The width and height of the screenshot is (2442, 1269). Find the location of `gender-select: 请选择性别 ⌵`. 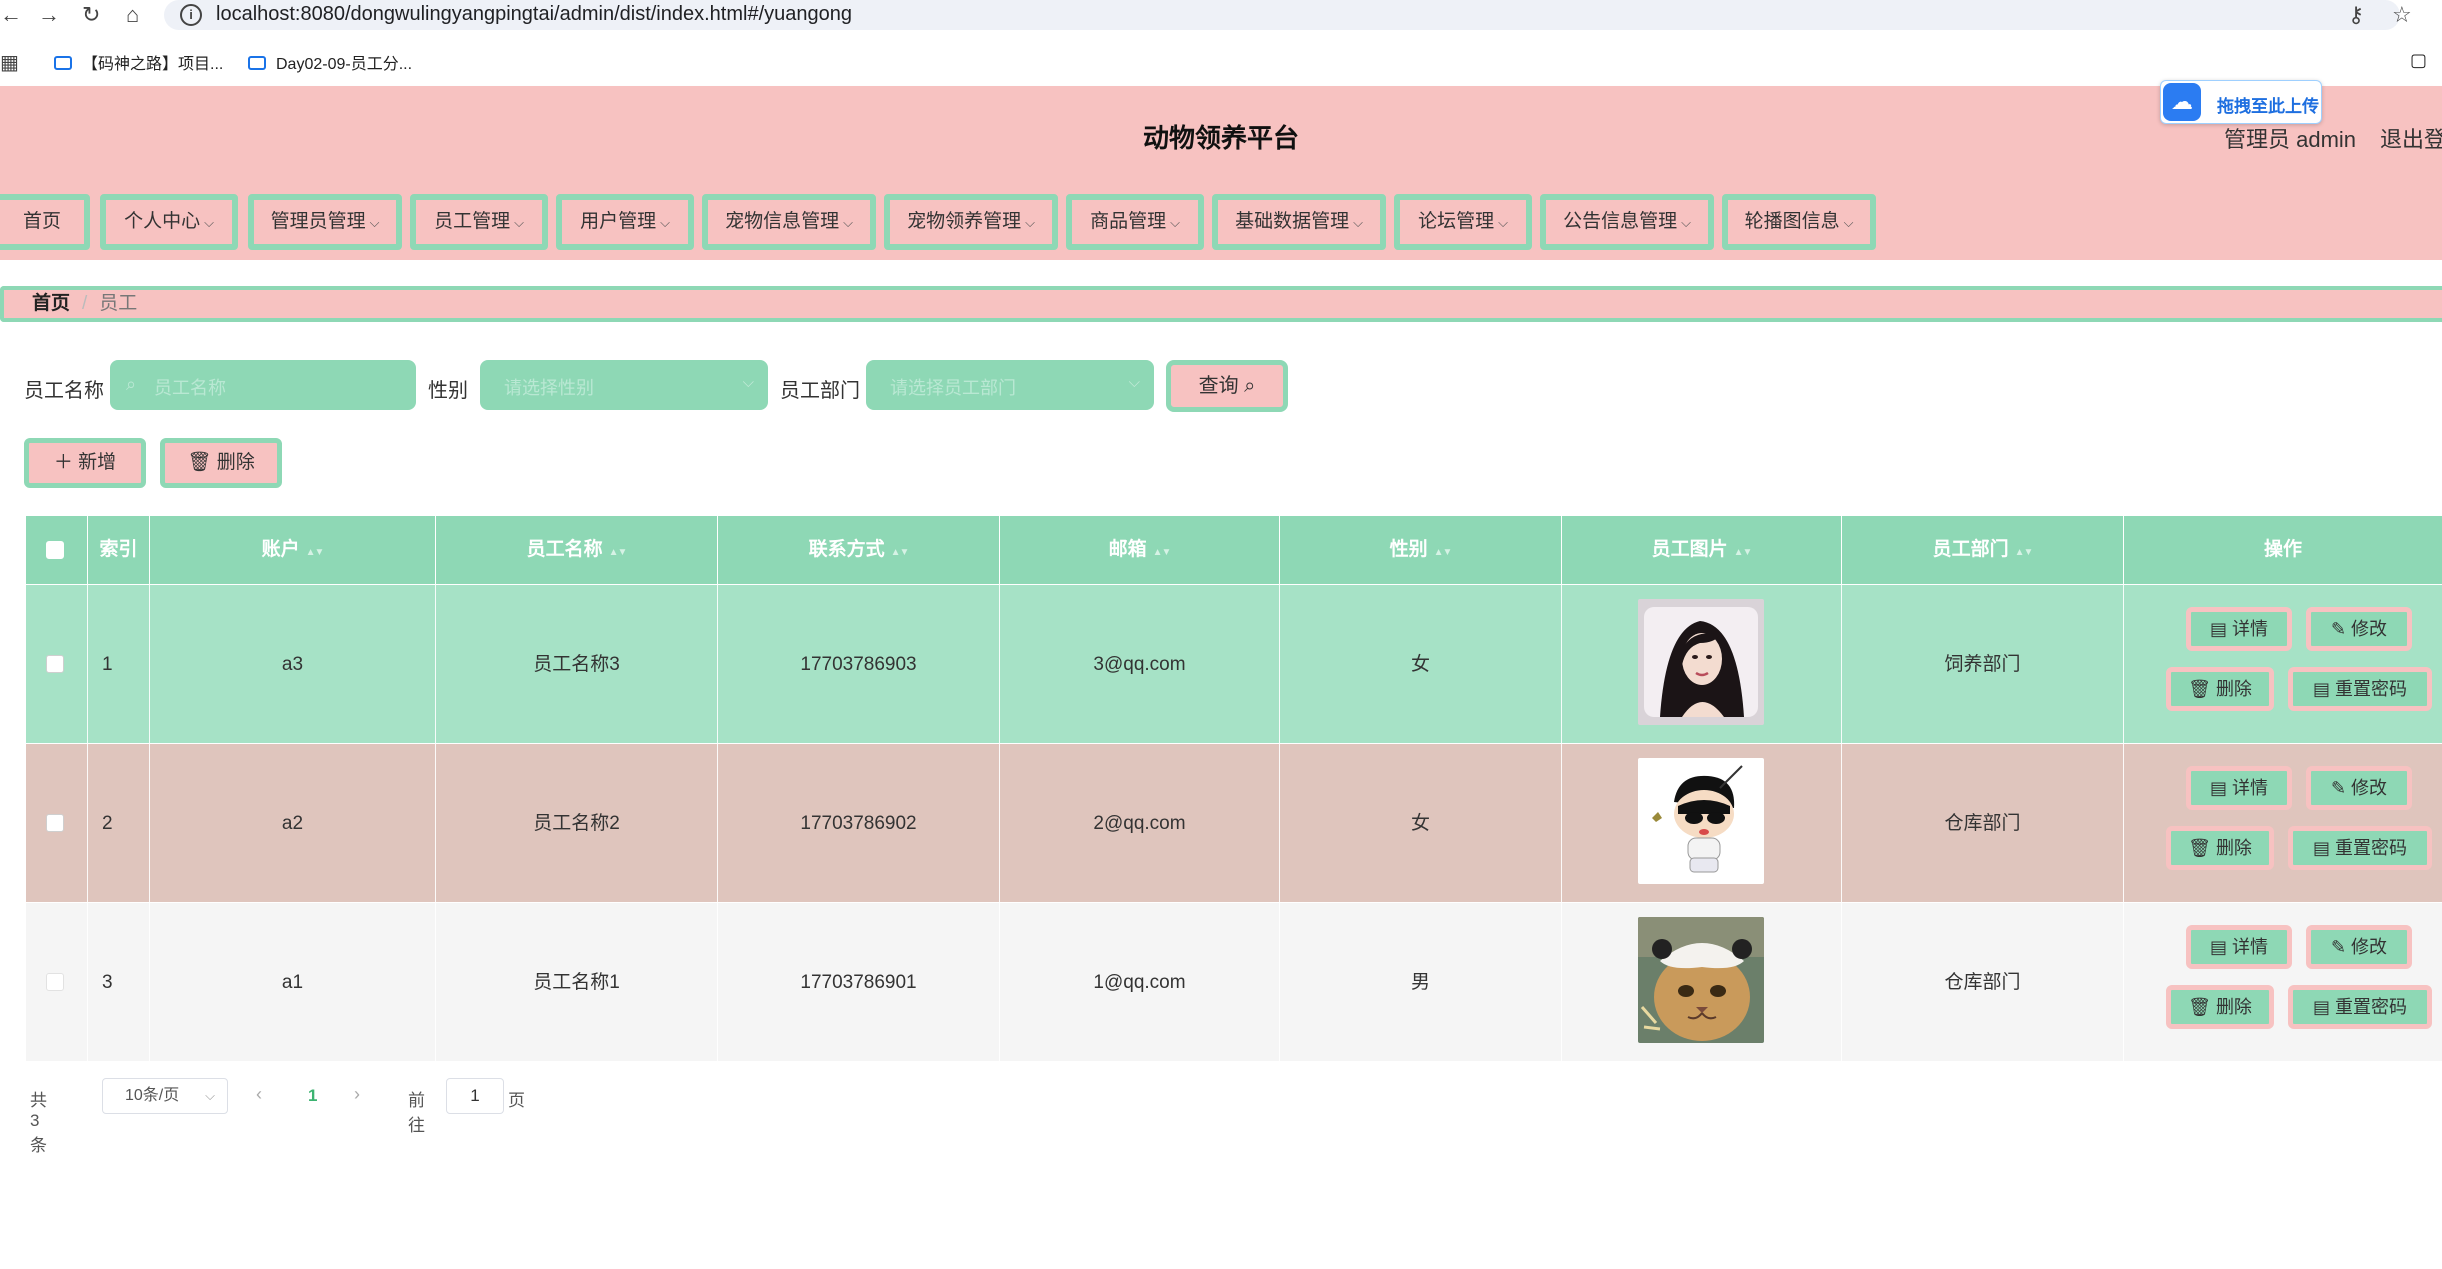

gender-select: 请选择性别 ⌵ is located at coordinates (624, 385).